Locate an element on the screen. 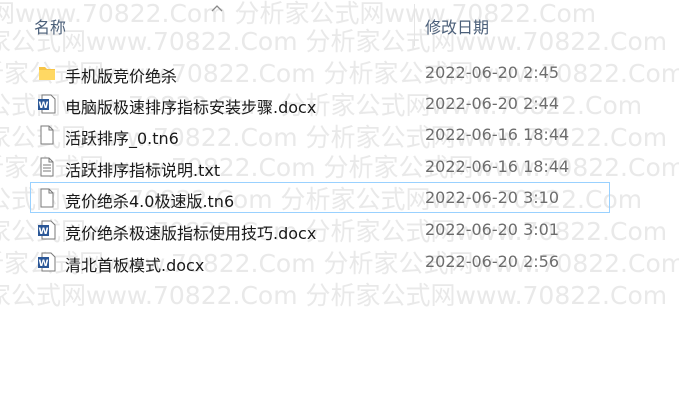 The height and width of the screenshot is (410, 679). text-file-icon is located at coordinates (47, 167).